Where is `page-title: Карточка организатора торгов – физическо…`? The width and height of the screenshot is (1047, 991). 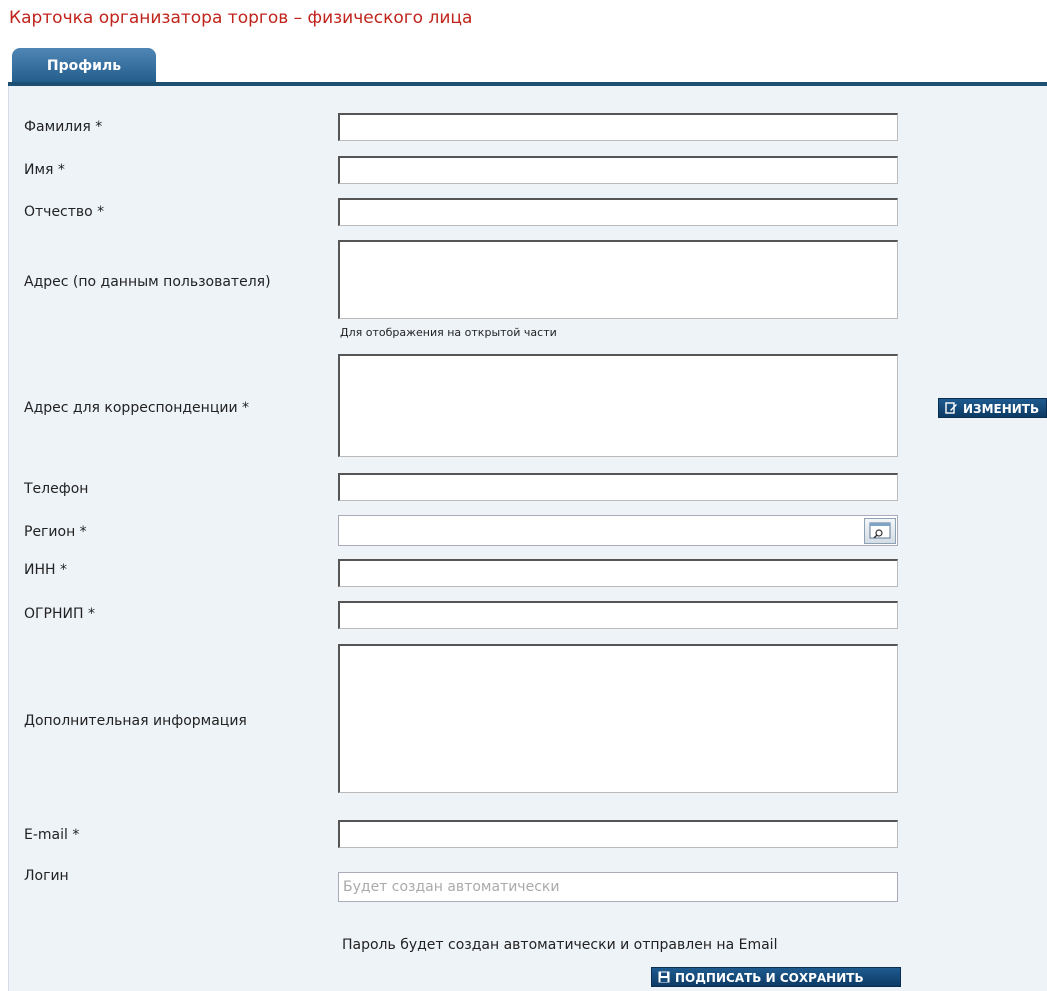 page-title: Карточка организатора торгов – физическо… is located at coordinates (241, 18).